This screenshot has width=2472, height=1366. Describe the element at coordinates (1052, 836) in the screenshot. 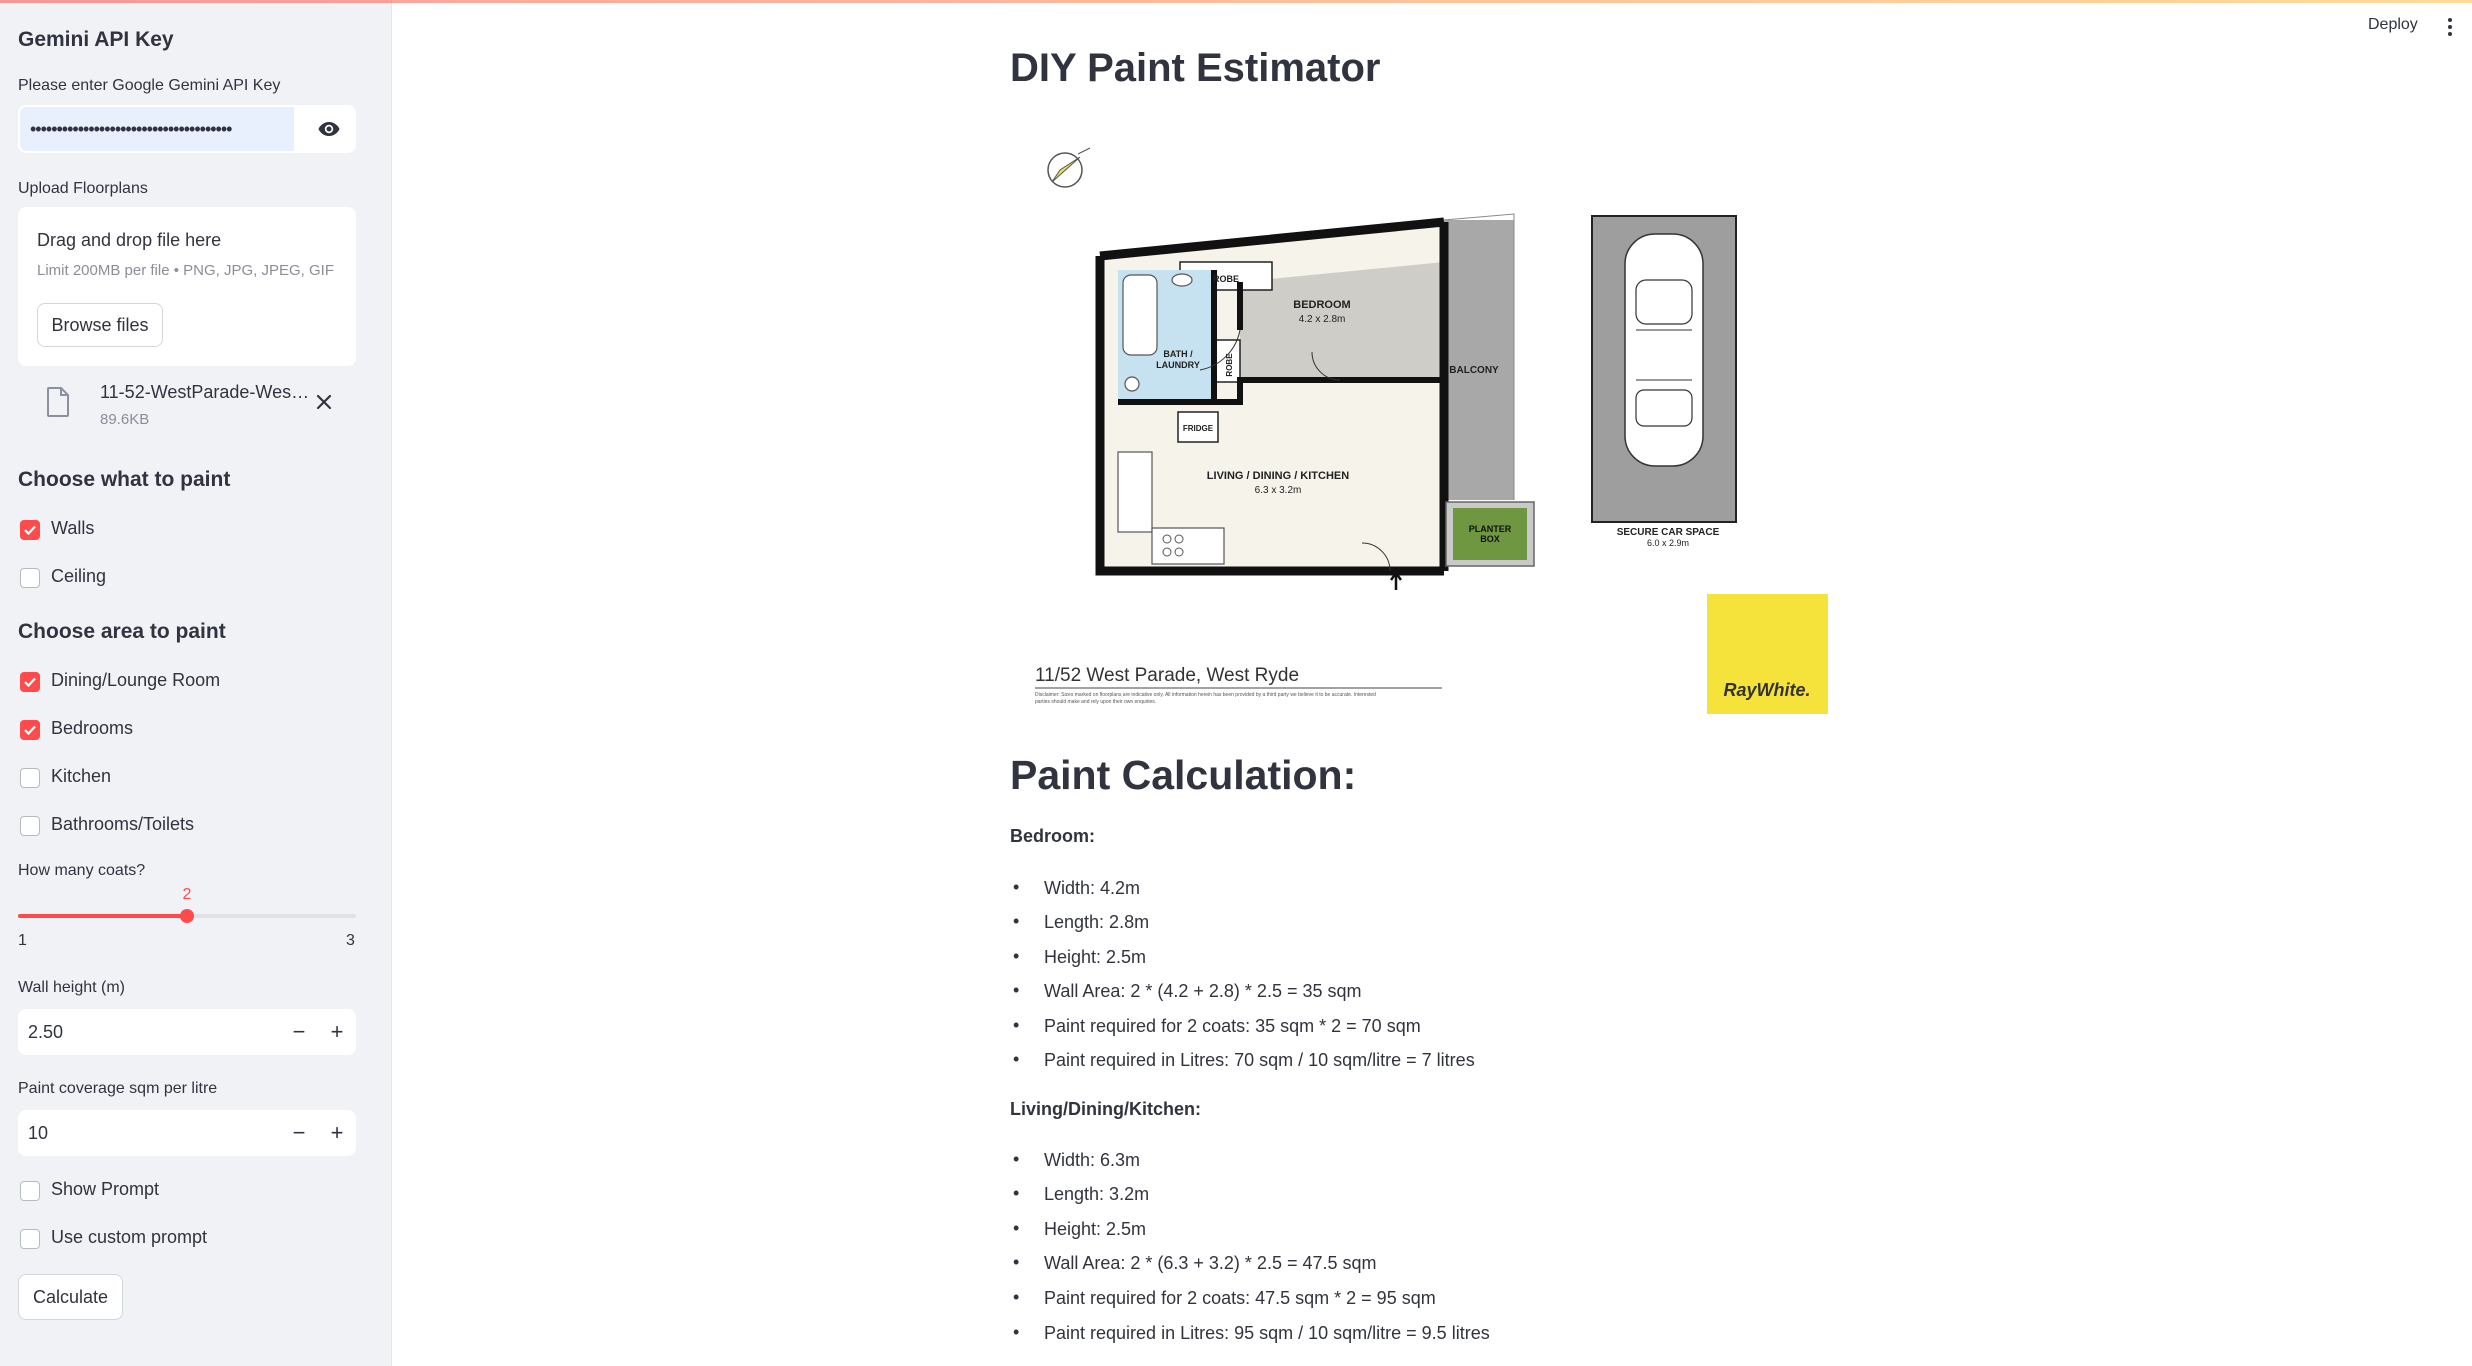

I see `bedroom-section-title: Bedroom:` at that location.